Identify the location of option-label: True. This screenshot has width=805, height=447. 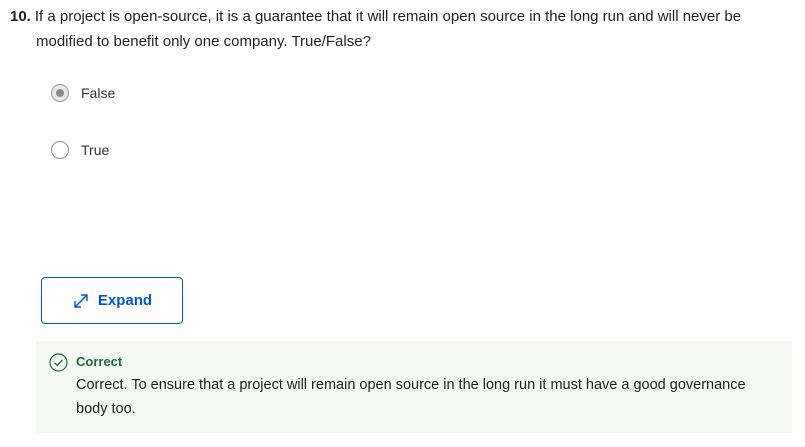
(95, 150).